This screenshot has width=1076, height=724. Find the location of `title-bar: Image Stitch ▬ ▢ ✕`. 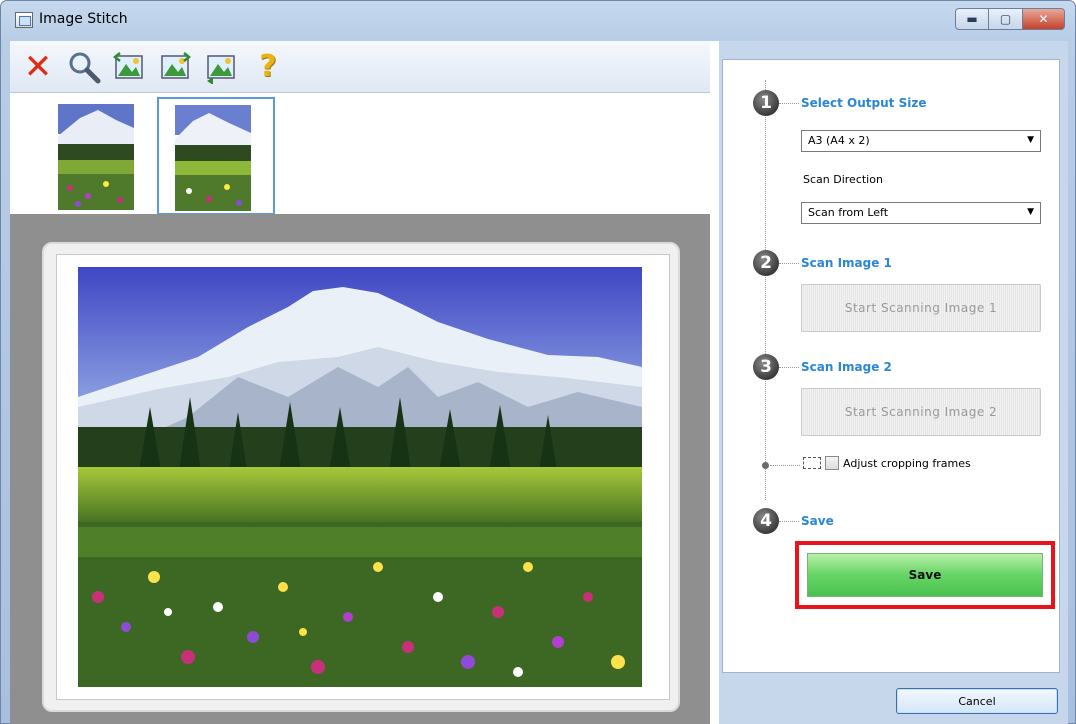

title-bar: Image Stitch ▬ ▢ ✕ is located at coordinates (538, 21).